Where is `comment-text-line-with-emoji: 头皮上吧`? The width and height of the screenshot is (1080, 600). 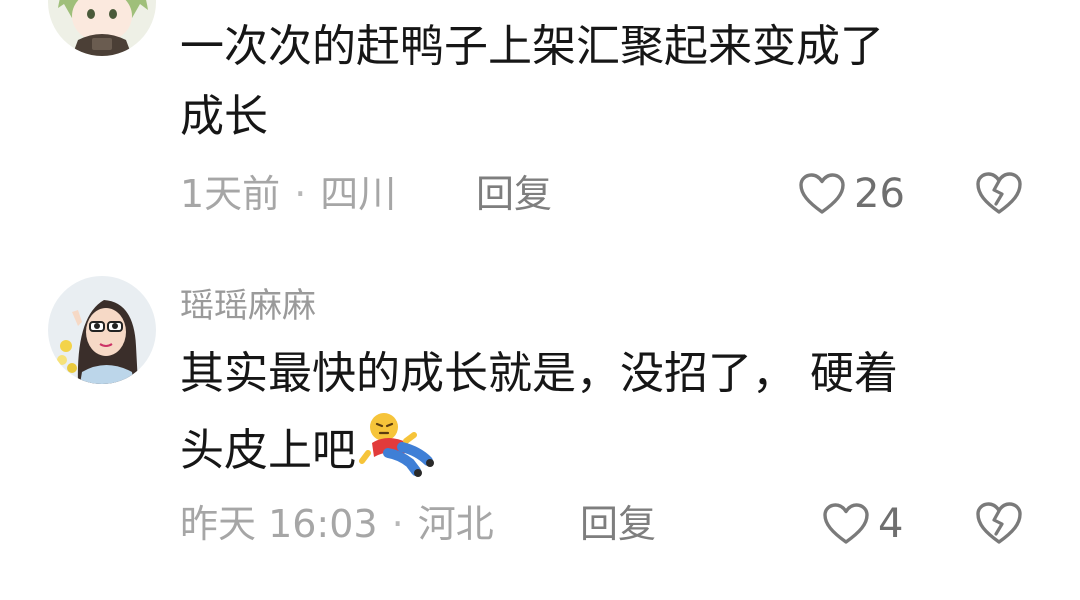 comment-text-line-with-emoji: 头皮上吧 is located at coordinates (600, 444).